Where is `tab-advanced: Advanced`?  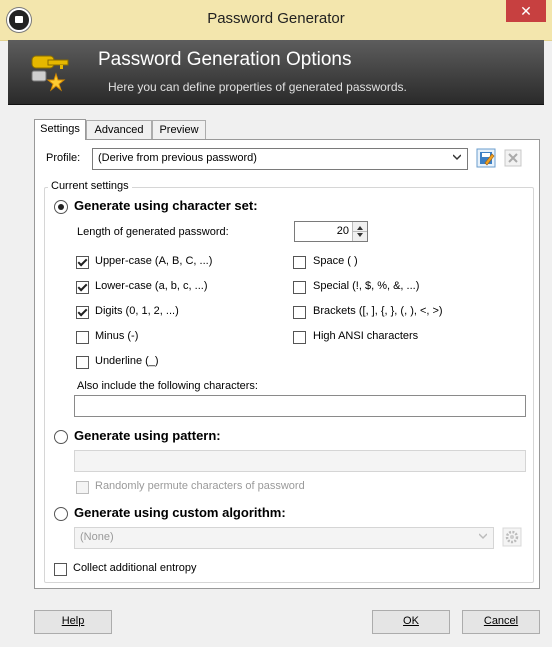
tab-advanced: Advanced is located at coordinates (119, 130).